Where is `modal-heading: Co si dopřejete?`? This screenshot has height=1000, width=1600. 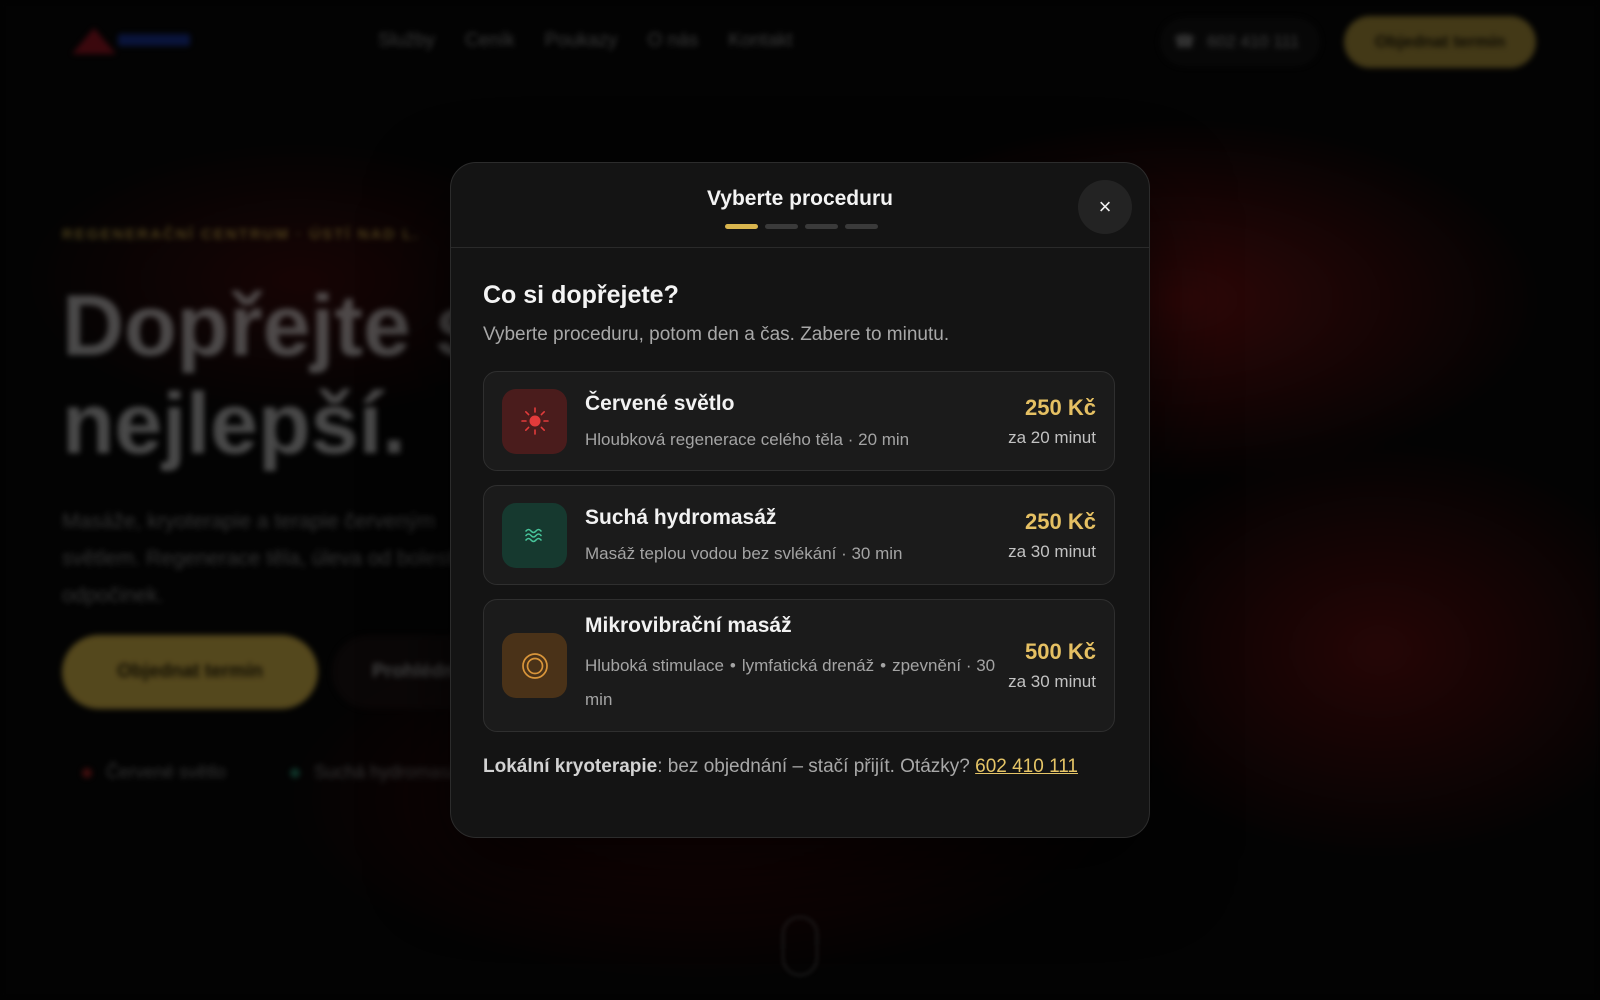 modal-heading: Co si dopřejete? is located at coordinates (581, 295).